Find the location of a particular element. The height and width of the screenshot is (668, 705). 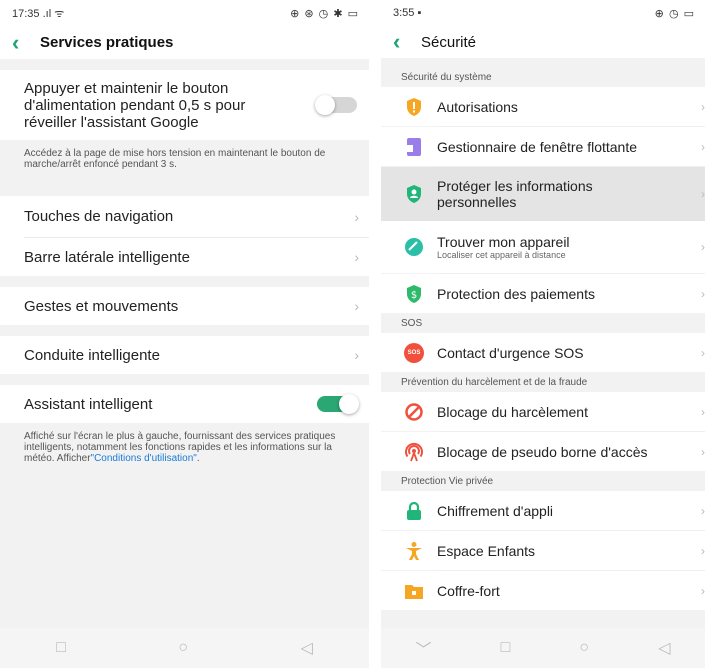

driving-card: Conduite intelligente › is located at coordinates (184, 355).